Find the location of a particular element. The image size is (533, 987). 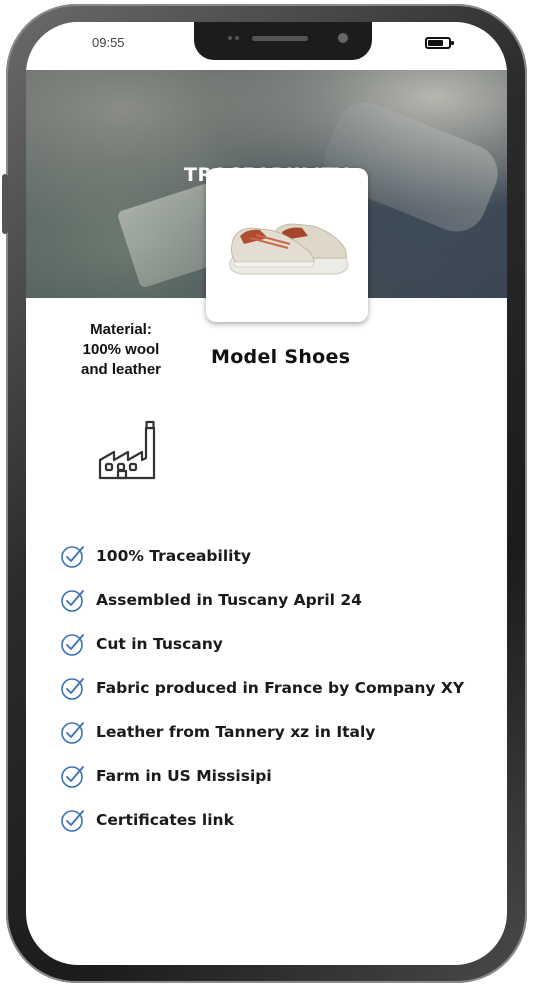

material-label-line: and leather is located at coordinates (121, 369).